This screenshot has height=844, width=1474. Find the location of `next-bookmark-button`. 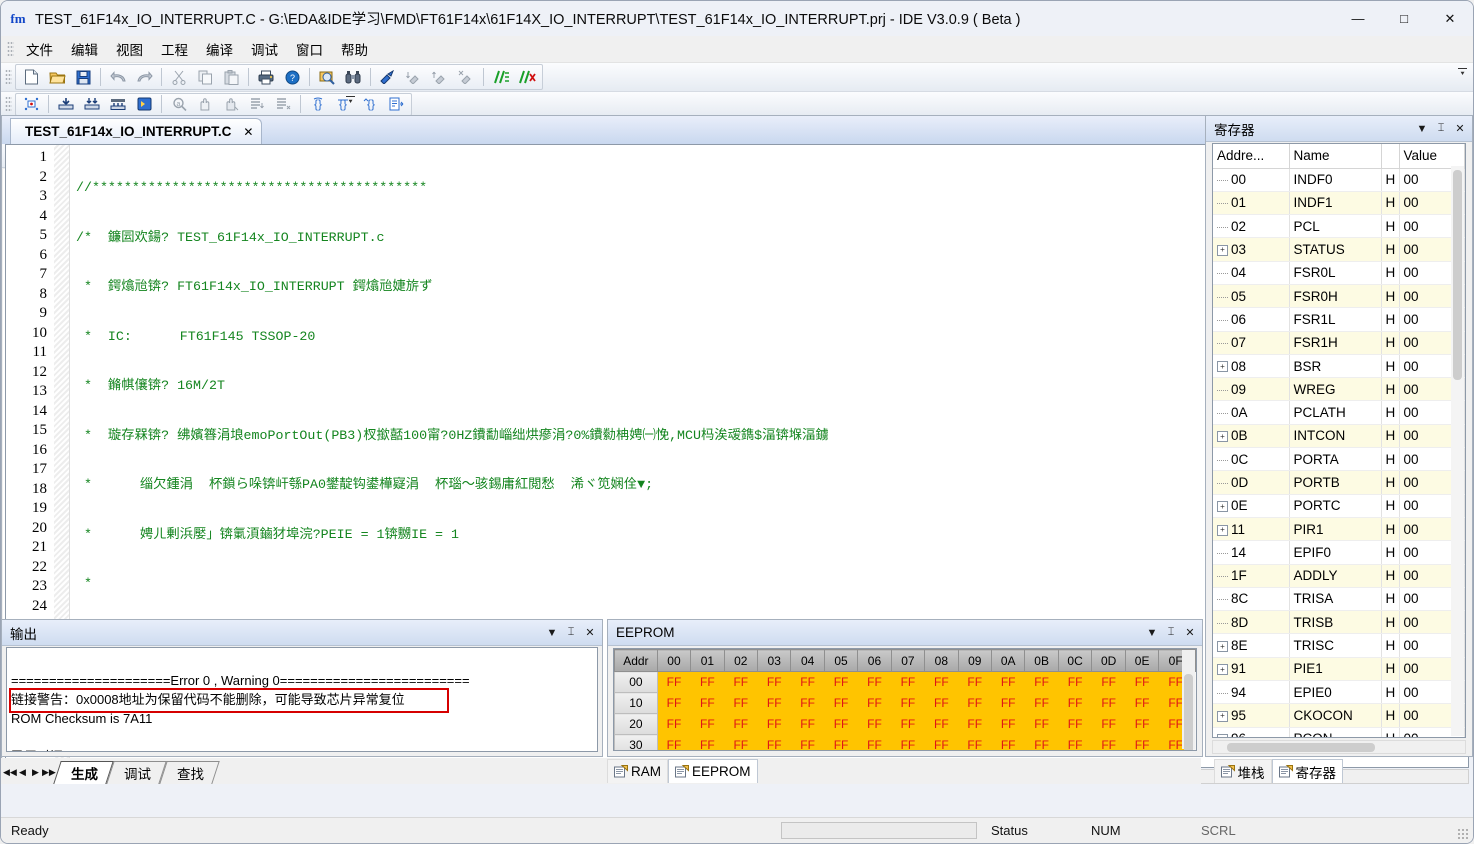

next-bookmark-button is located at coordinates (414, 77).